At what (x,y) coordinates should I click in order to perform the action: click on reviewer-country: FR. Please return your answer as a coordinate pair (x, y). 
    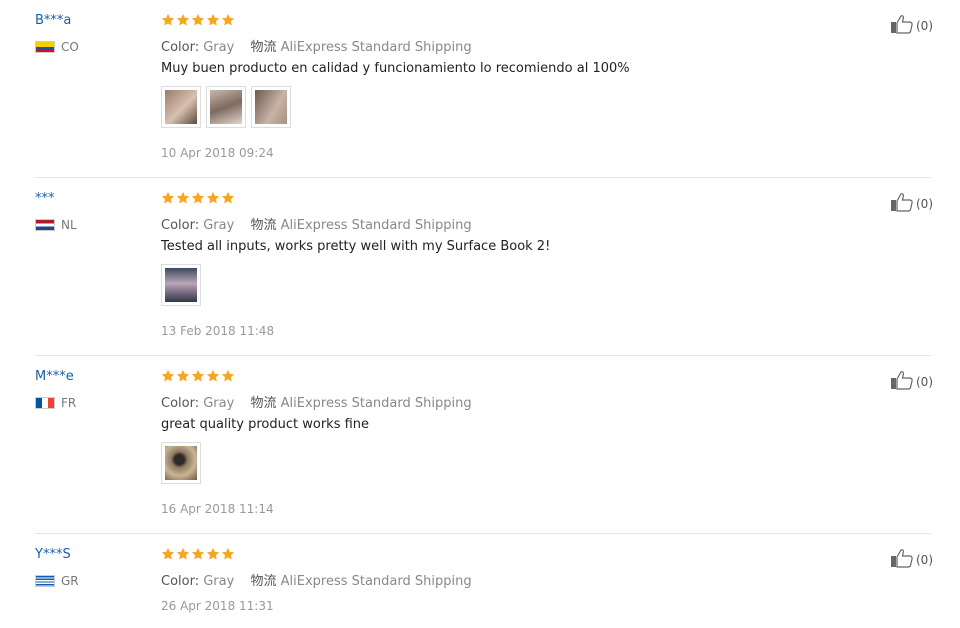
    Looking at the image, I should click on (55, 403).